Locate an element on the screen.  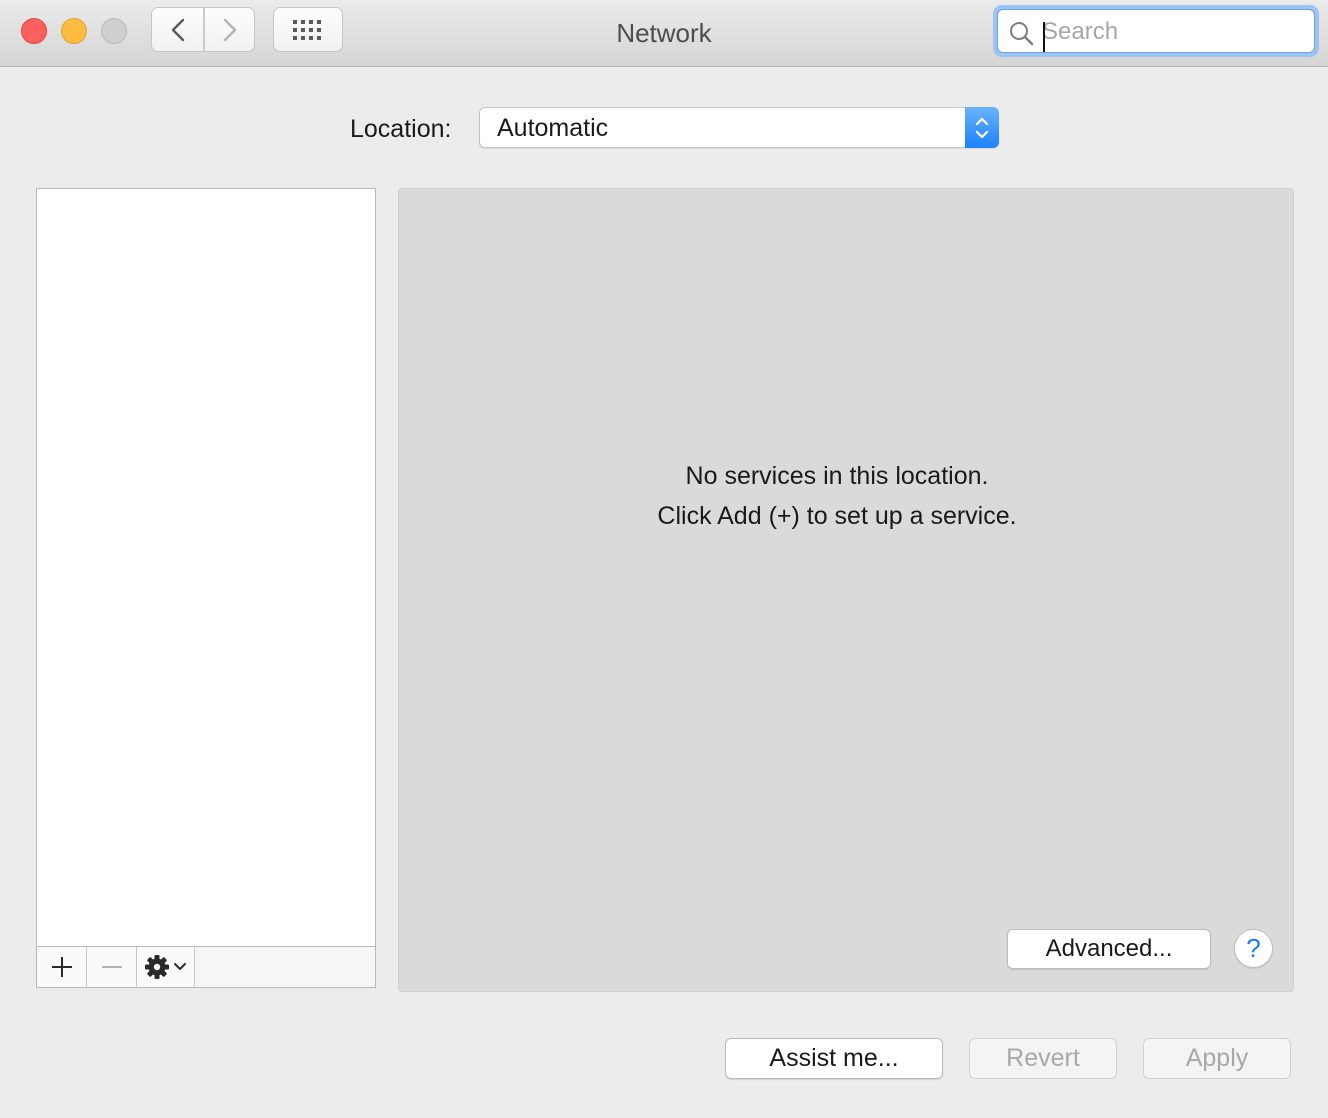
location-selected-value: Automatic is located at coordinates (553, 128).